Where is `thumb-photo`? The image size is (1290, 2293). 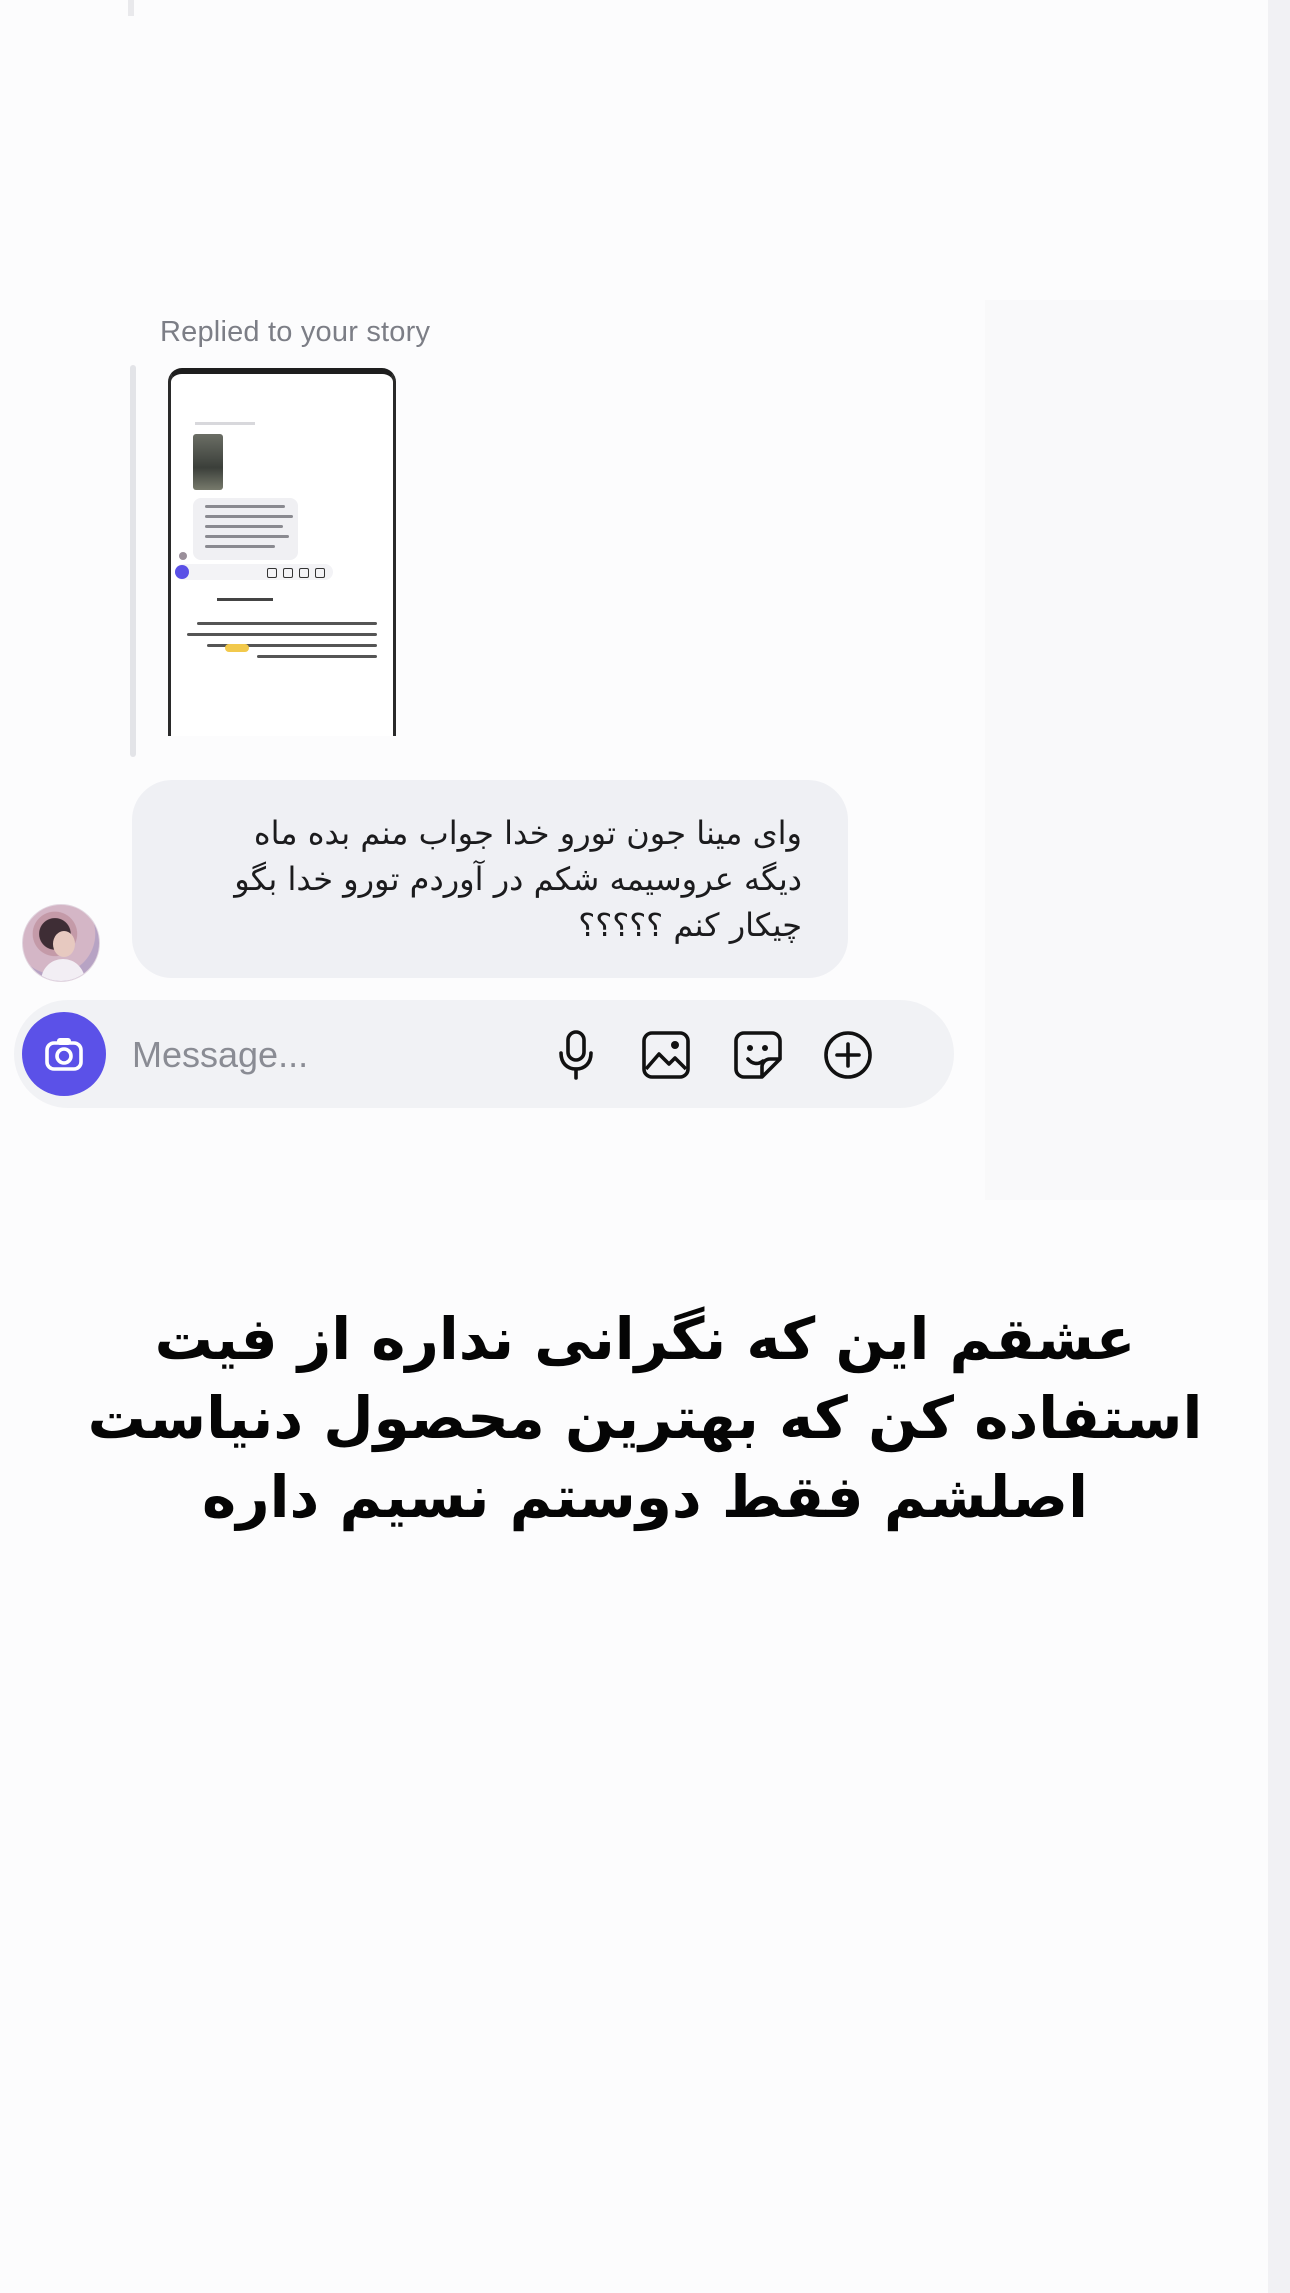
thumb-photo is located at coordinates (208, 462).